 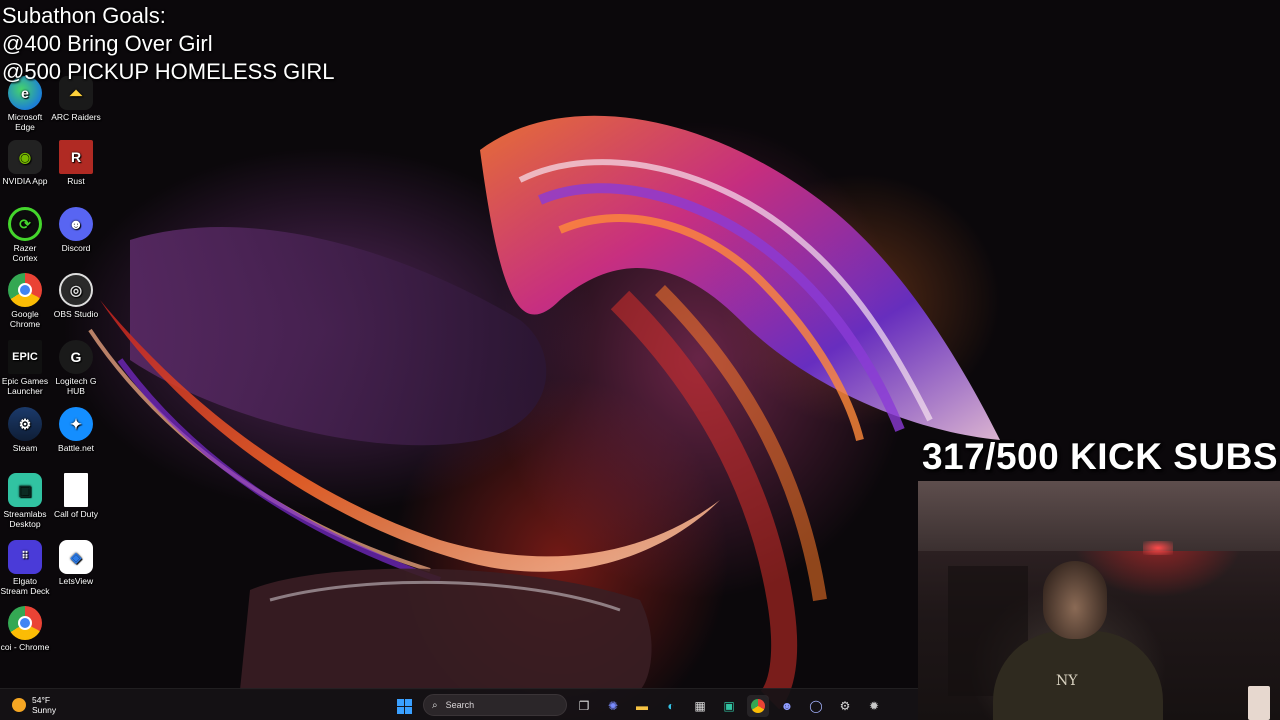 I want to click on webcam-feed: NY, so click(x=1099, y=600).